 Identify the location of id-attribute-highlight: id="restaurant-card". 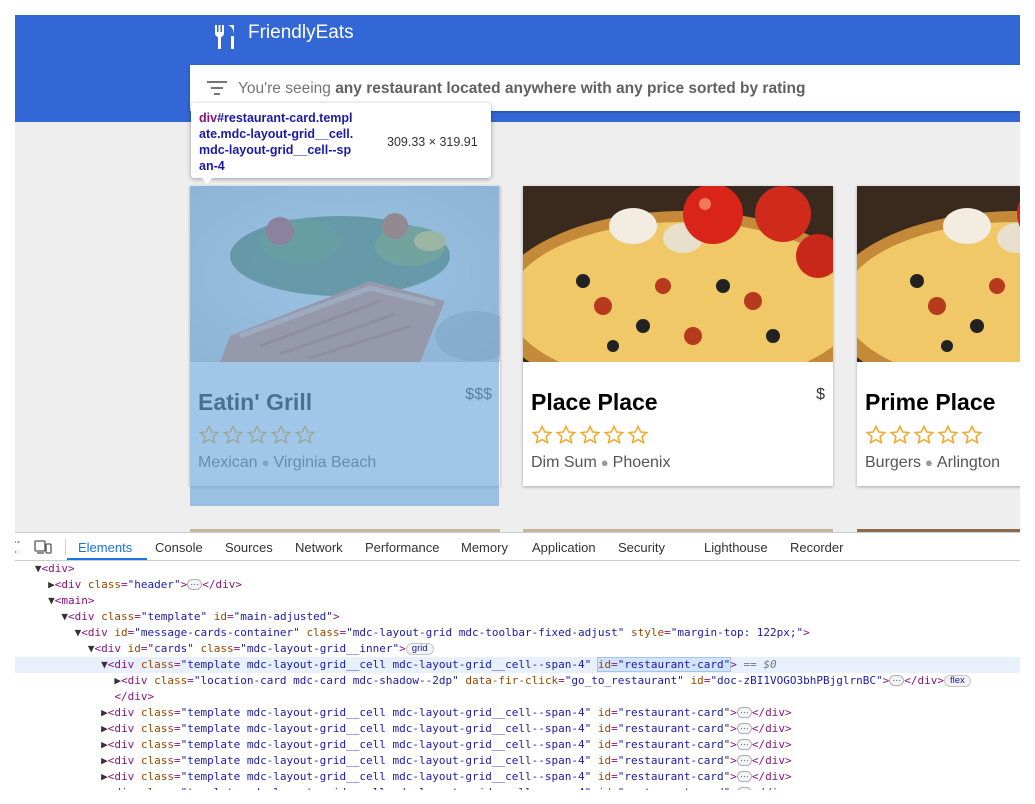
(664, 664).